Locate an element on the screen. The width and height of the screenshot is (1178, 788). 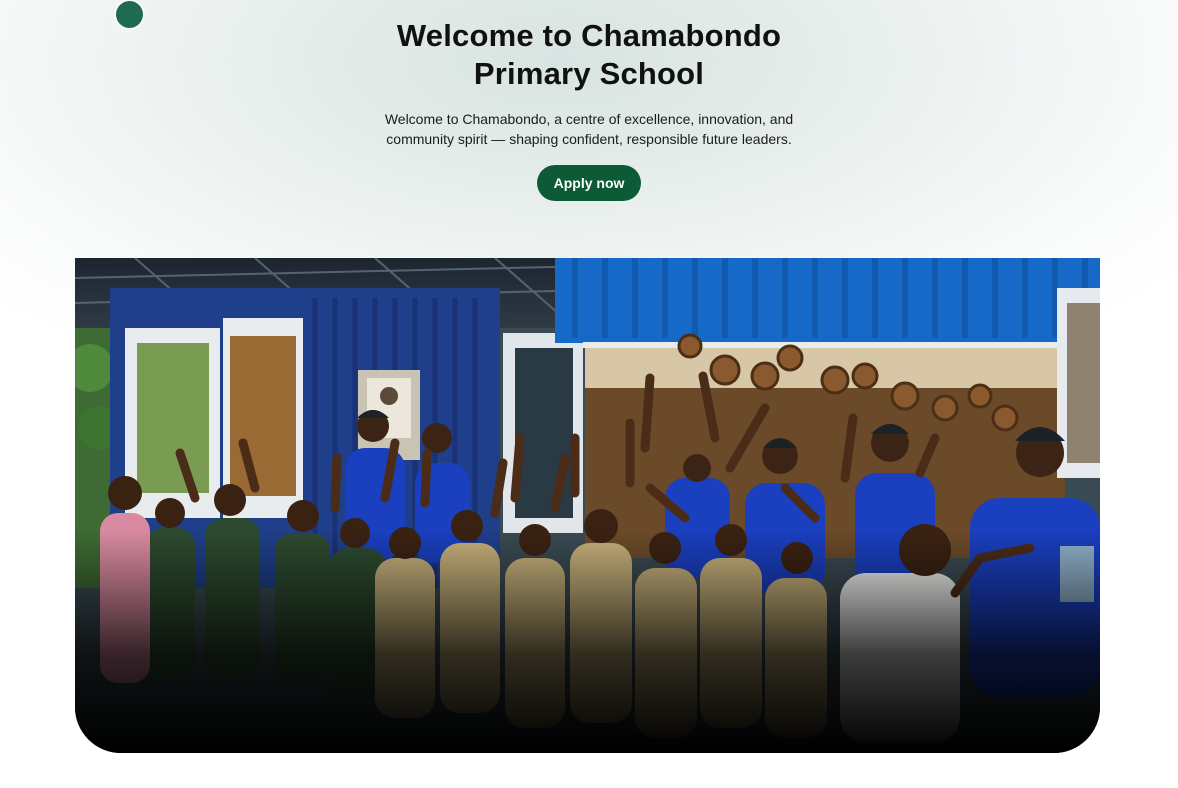
page-title: Welcome to Chamabondo Primary School is located at coordinates (589, 54).